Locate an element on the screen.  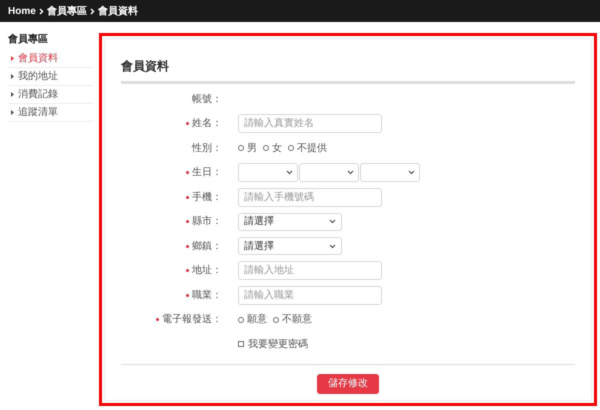
text-field: 請輸入職業 is located at coordinates (310, 295).